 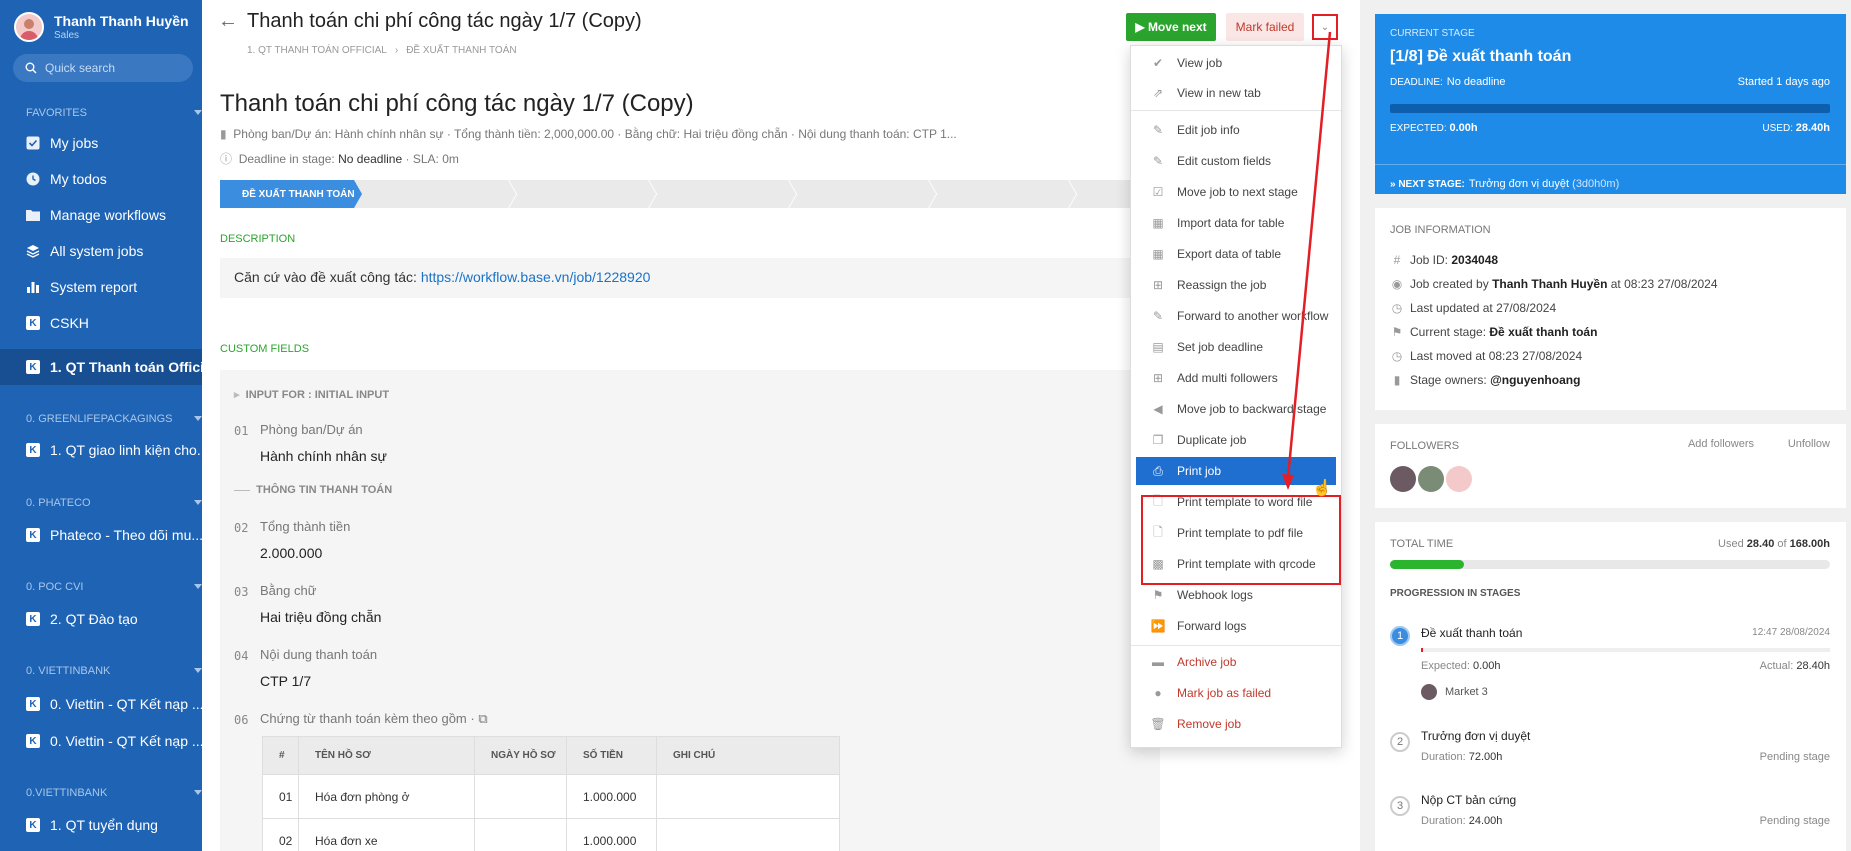 I want to click on owners-value: @nguyenhoang, so click(x=1535, y=380).